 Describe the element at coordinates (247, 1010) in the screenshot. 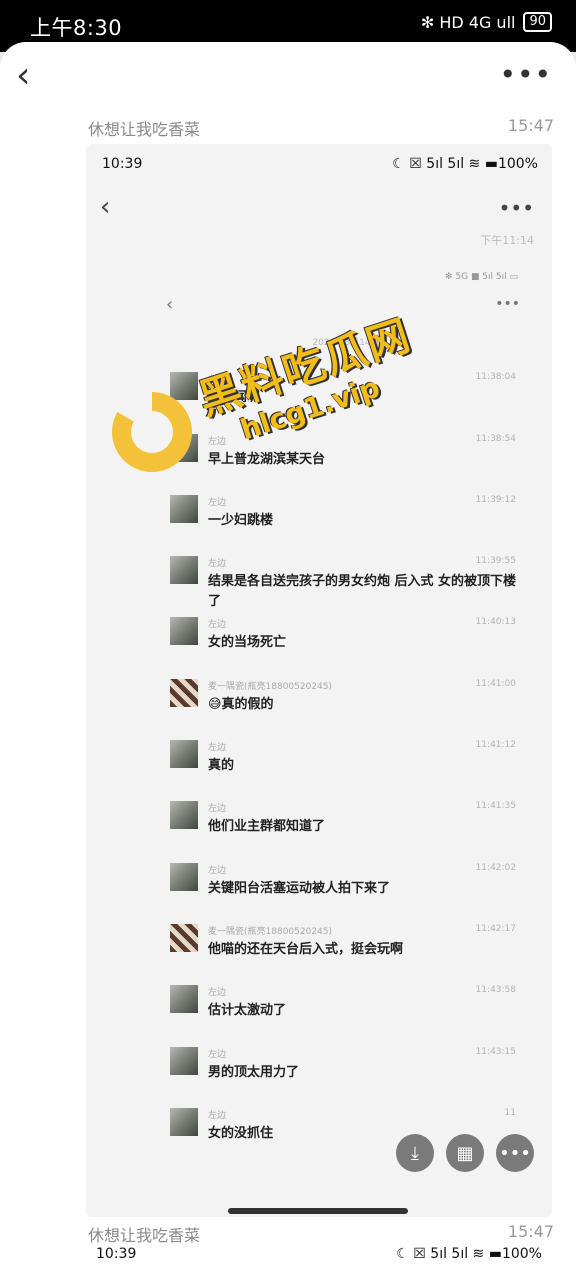

I see `message-text: 估计太激动了` at that location.